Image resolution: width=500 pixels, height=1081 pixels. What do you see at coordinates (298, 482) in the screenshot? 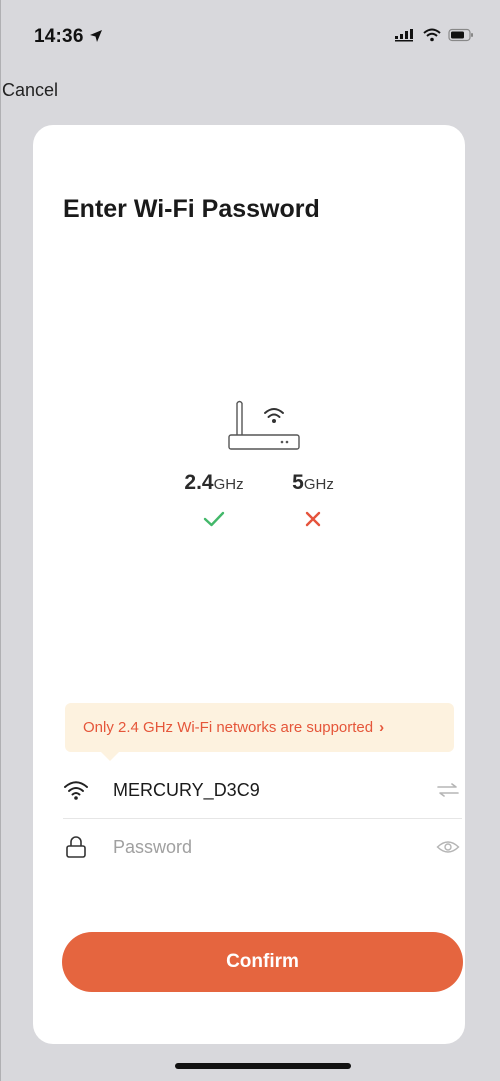
I see `band-value: 5` at bounding box center [298, 482].